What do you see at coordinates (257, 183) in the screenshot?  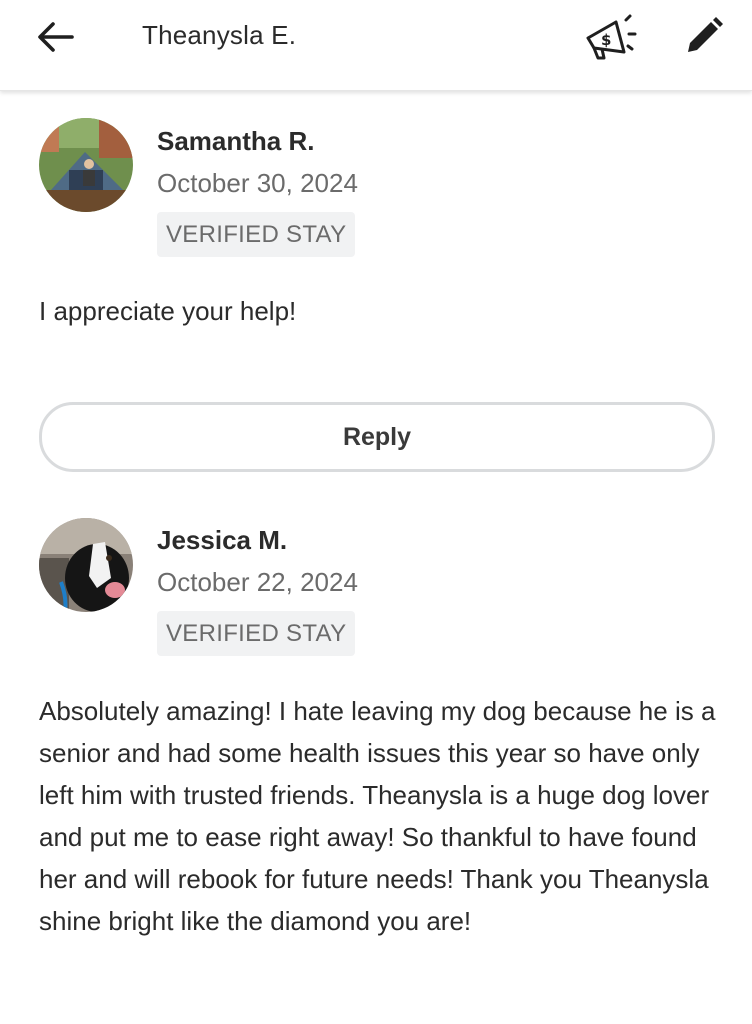 I see `review-date: October 30, 2024` at bounding box center [257, 183].